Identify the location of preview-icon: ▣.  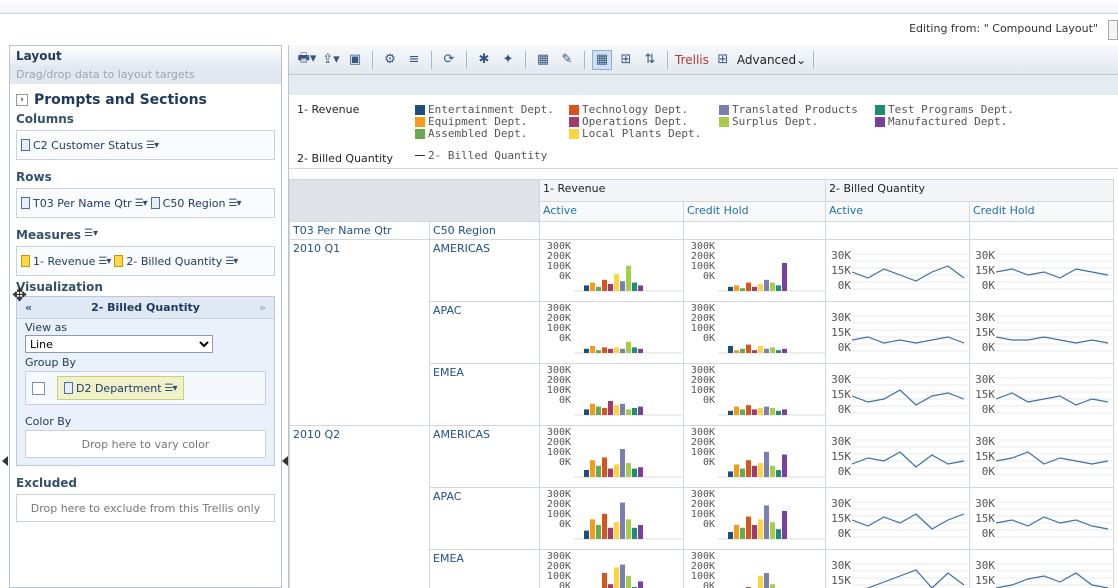
(355, 60).